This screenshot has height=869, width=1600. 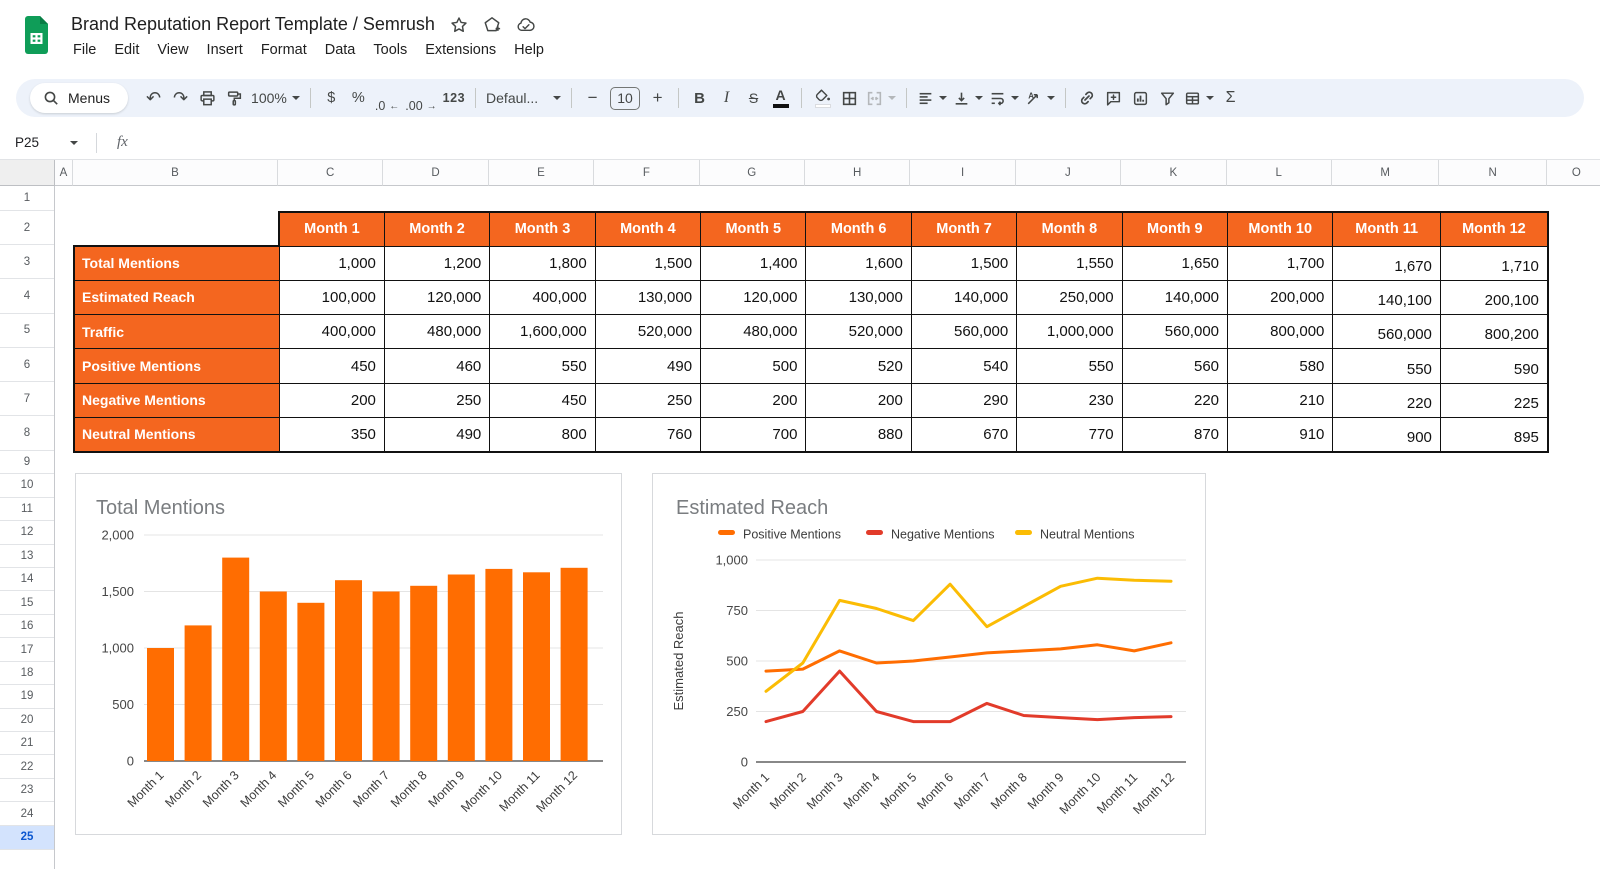 What do you see at coordinates (437, 332) in the screenshot?
I see `table-cell: 480,000` at bounding box center [437, 332].